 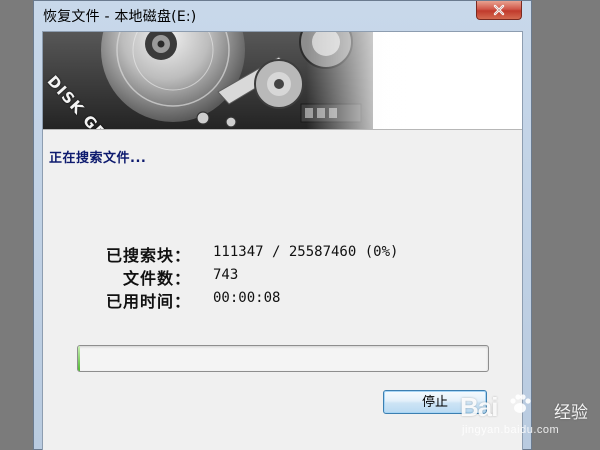 I want to click on window-title: 恢复文件 - 本地磁盘(E:), so click(x=120, y=17).